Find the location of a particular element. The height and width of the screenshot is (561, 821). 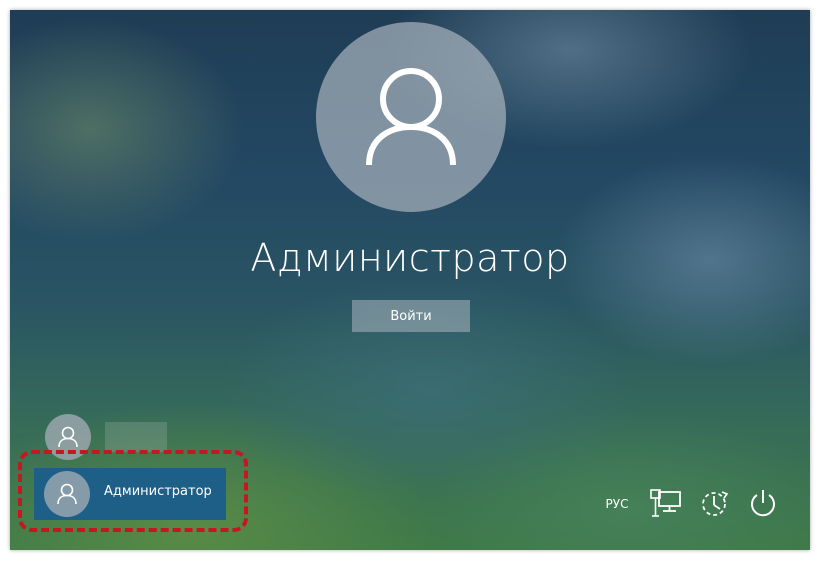

other-user-name-redacted is located at coordinates (136, 437).